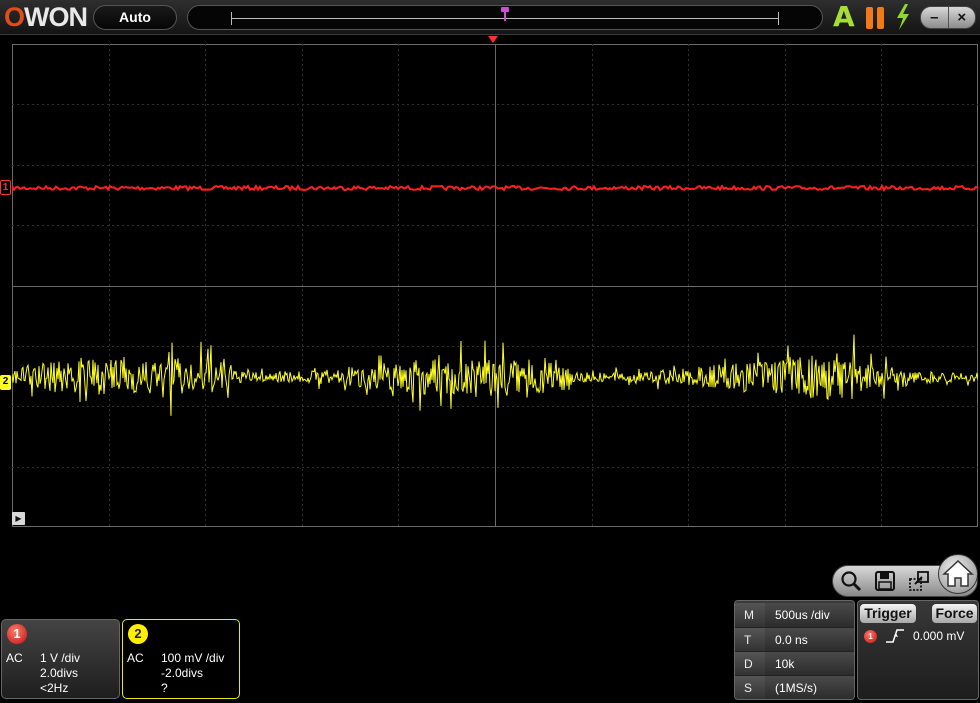  I want to click on play-icon: ▶, so click(18, 518).